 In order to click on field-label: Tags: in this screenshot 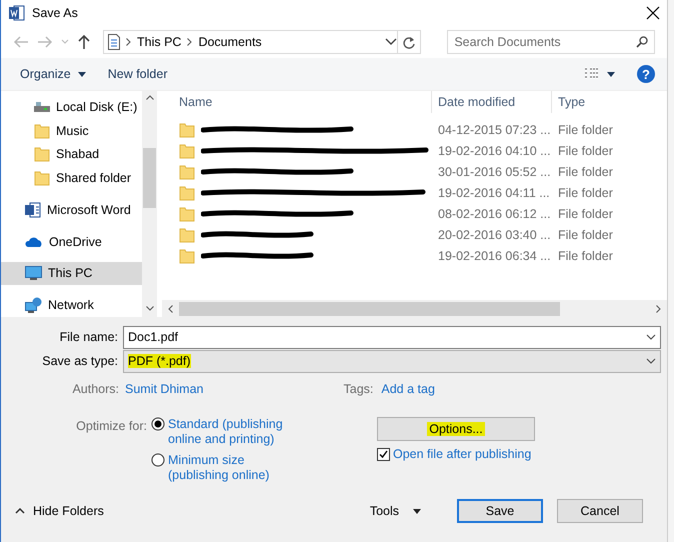, I will do `click(359, 389)`.